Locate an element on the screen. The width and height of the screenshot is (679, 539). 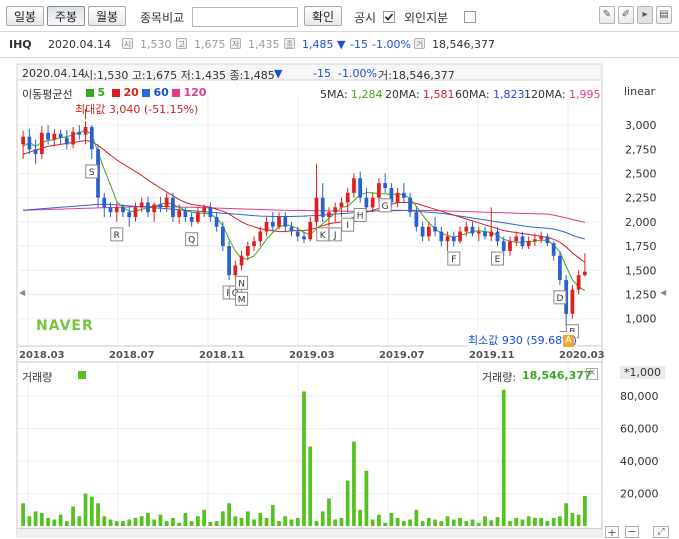
zoom-in-button: + is located at coordinates (612, 532).